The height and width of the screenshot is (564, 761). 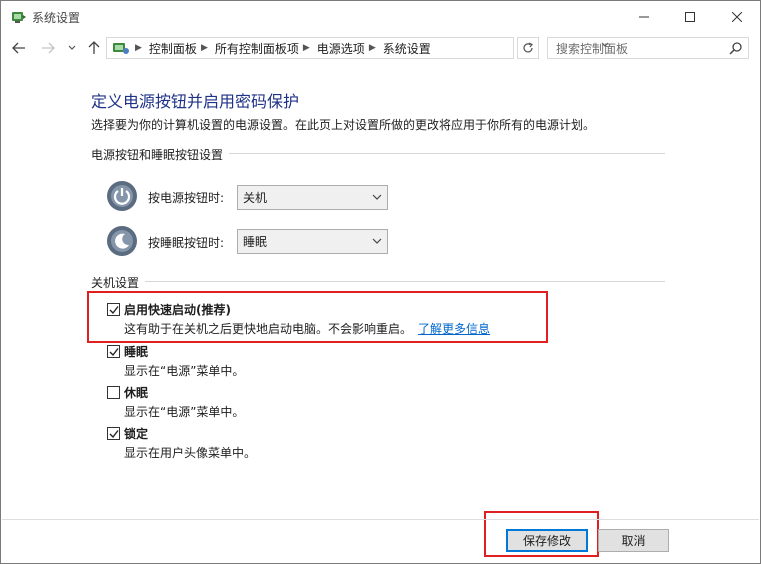 What do you see at coordinates (195, 101) in the screenshot?
I see `page-title: 定义电源按钮并启用密码保护` at bounding box center [195, 101].